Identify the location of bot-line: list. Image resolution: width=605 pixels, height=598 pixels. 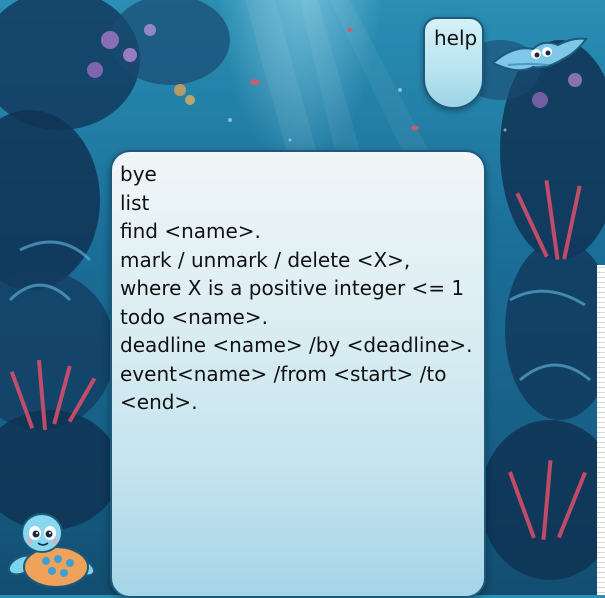
(135, 202).